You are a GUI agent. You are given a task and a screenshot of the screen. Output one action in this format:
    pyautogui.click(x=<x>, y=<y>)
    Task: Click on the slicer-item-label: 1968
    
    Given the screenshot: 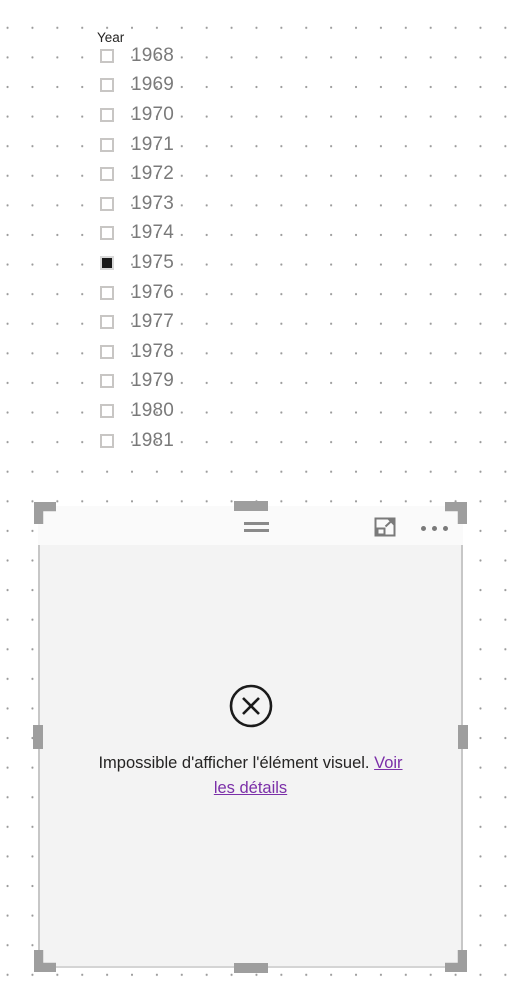 What is the action you would take?
    pyautogui.click(x=153, y=55)
    